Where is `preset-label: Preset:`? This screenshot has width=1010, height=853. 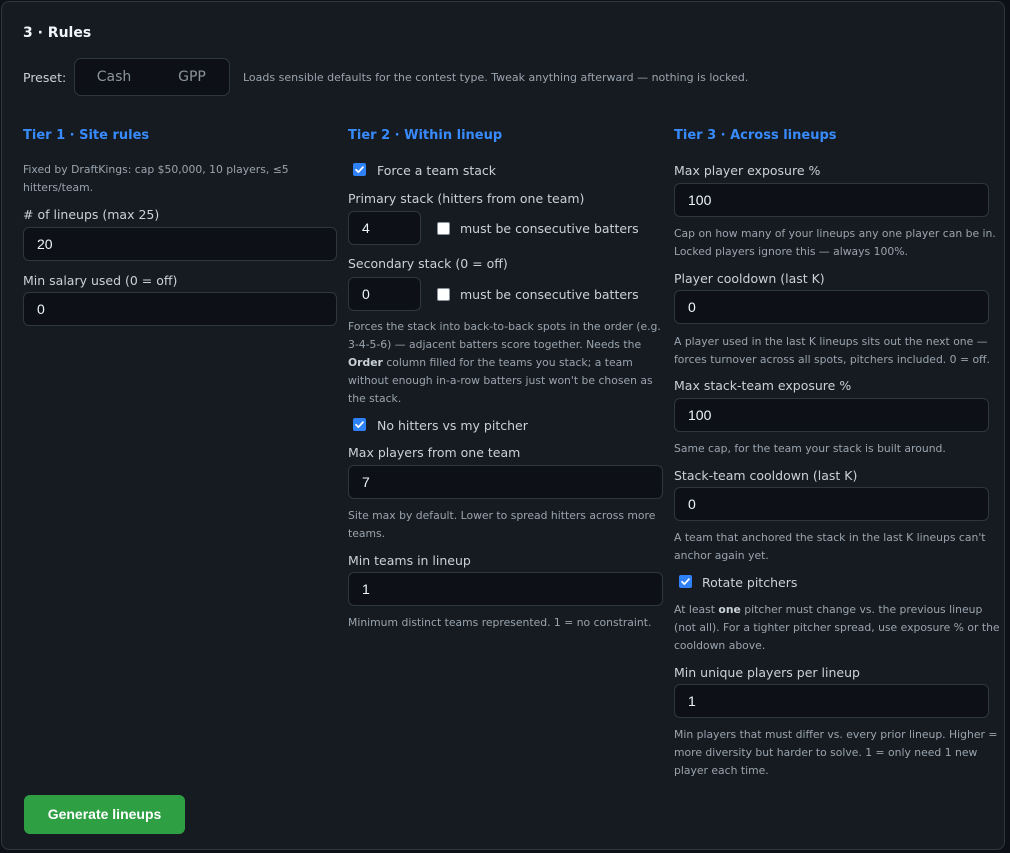
preset-label: Preset: is located at coordinates (45, 77).